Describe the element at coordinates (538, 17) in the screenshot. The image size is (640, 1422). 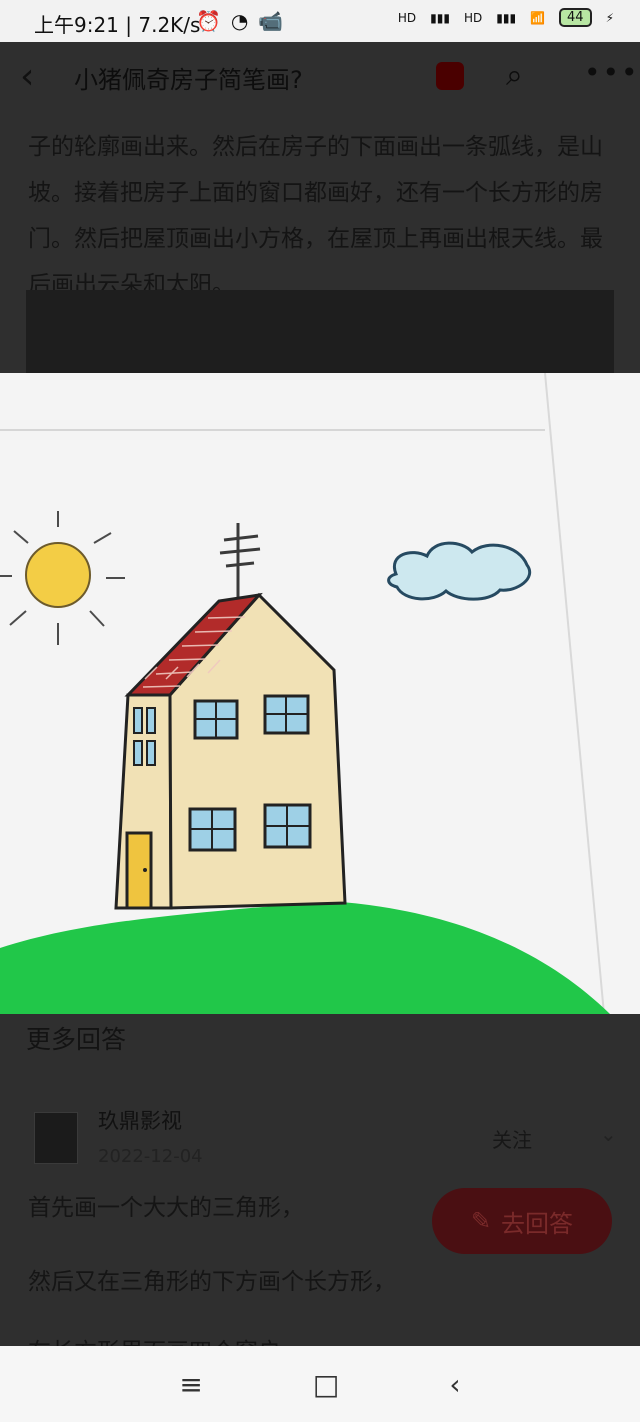
I see `wifi-icon: 📶` at that location.